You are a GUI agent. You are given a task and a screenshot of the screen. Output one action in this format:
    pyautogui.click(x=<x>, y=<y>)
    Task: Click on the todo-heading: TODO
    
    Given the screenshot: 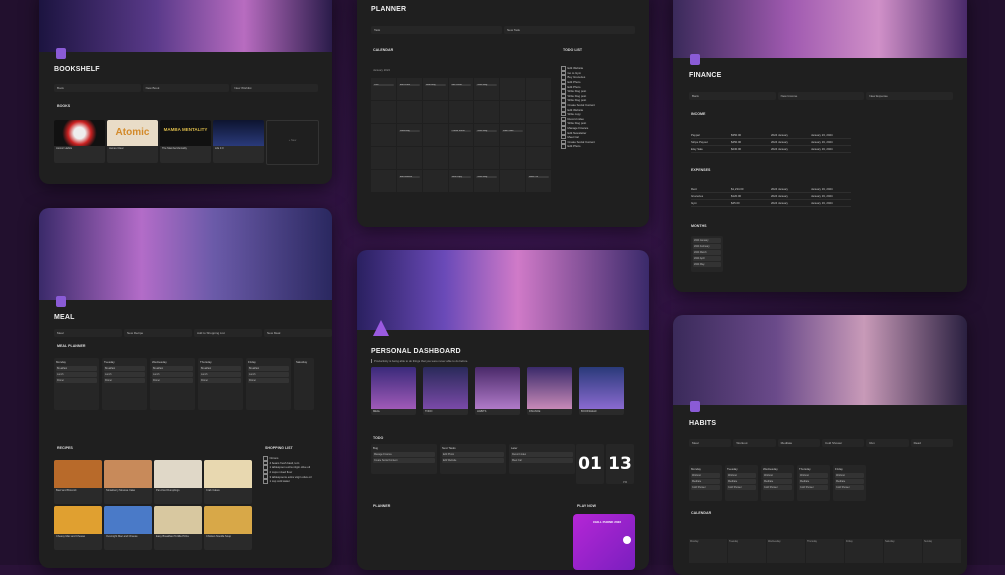 What is the action you would take?
    pyautogui.click(x=378, y=438)
    